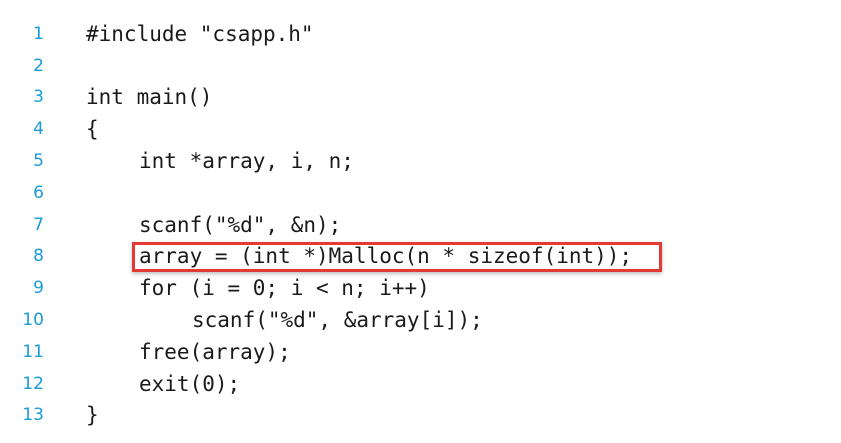  I want to click on line-number: 11, so click(33, 351).